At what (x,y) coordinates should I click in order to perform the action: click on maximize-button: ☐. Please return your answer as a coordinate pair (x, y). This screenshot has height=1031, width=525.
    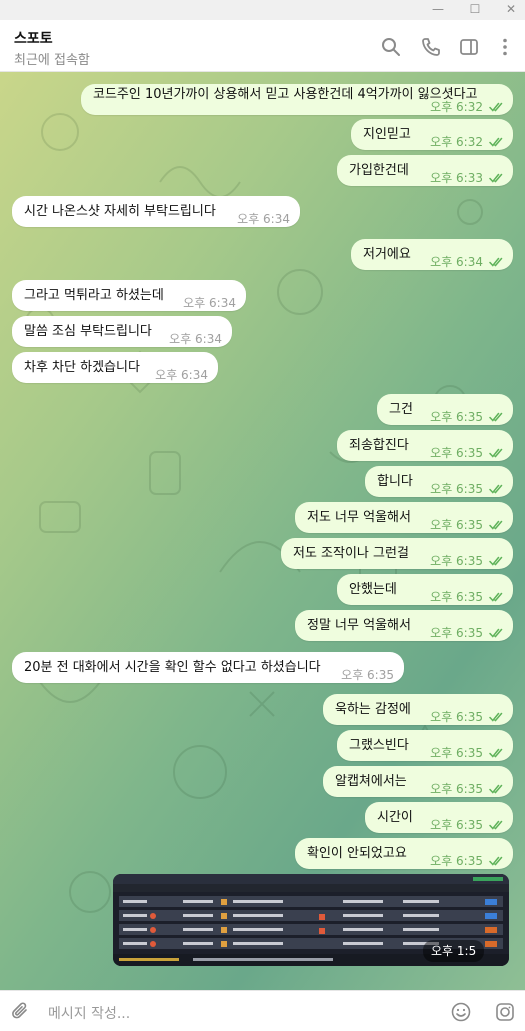
    Looking at the image, I should click on (475, 10).